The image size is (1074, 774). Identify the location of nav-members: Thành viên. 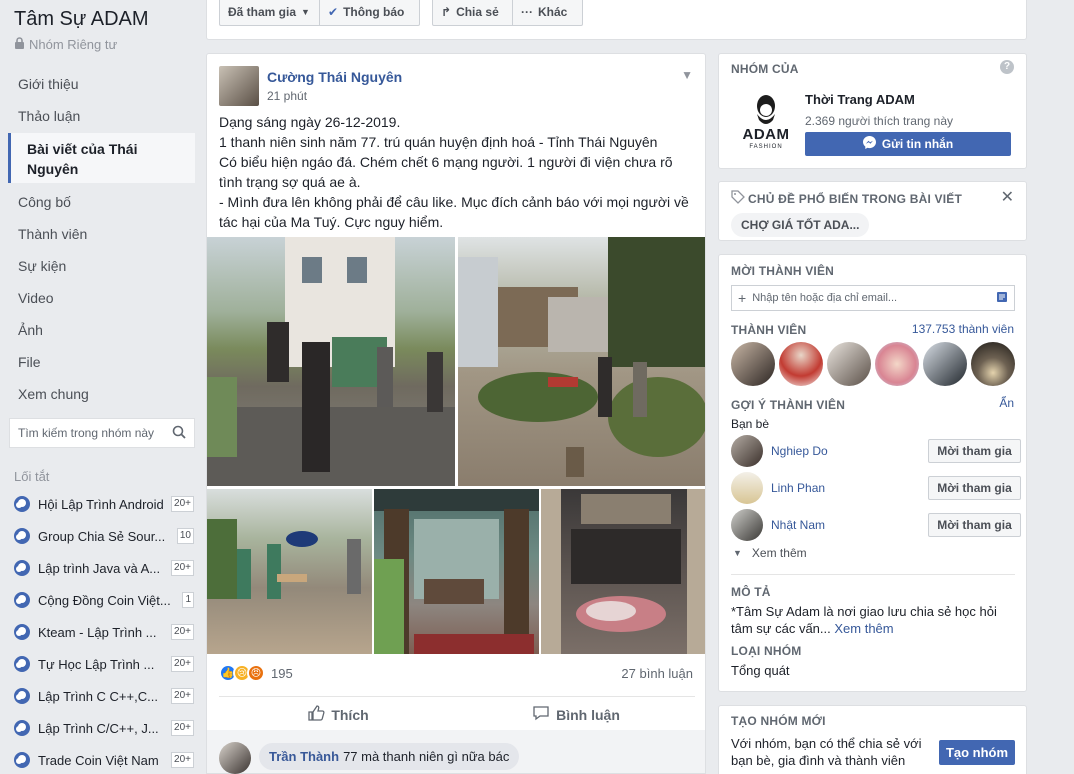
(101, 234).